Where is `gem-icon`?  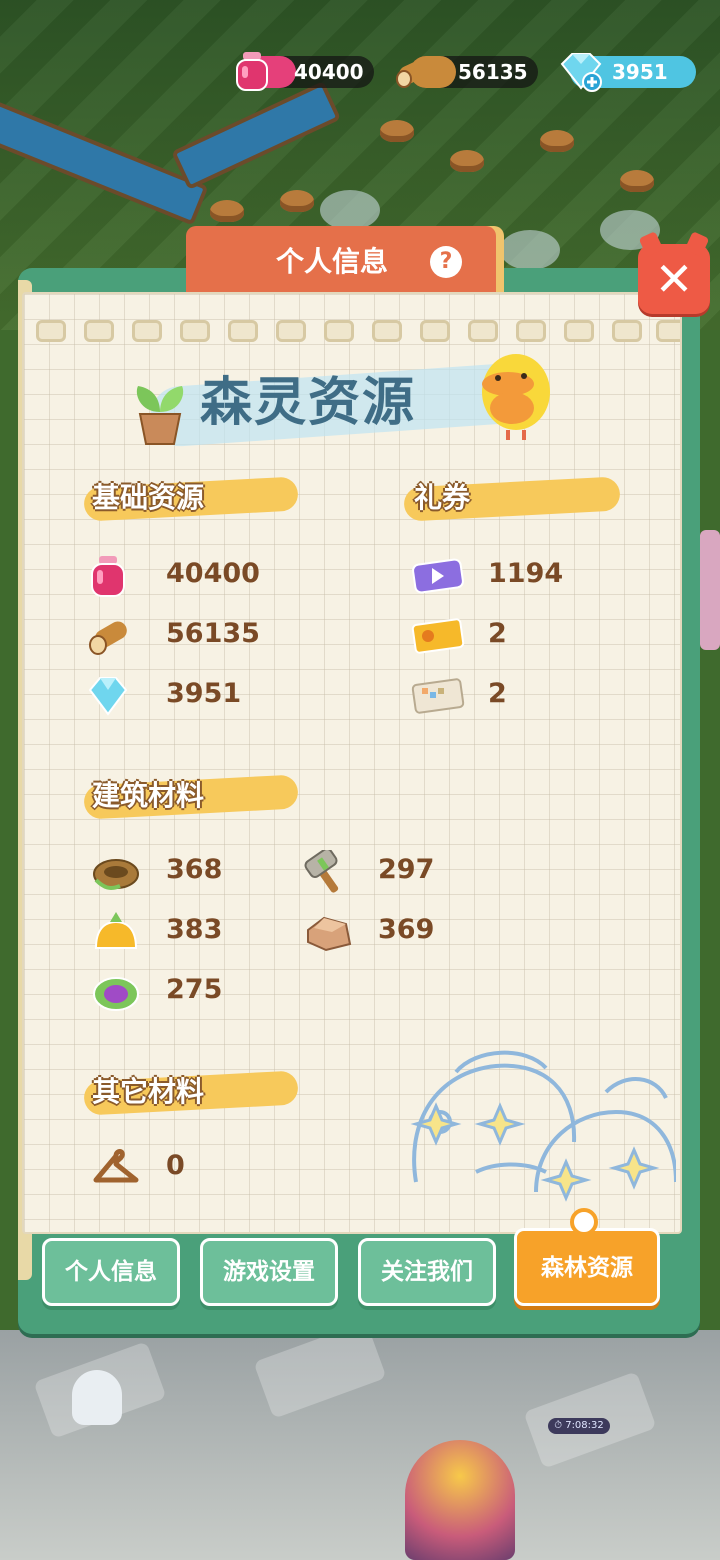 gem-icon is located at coordinates (108, 696).